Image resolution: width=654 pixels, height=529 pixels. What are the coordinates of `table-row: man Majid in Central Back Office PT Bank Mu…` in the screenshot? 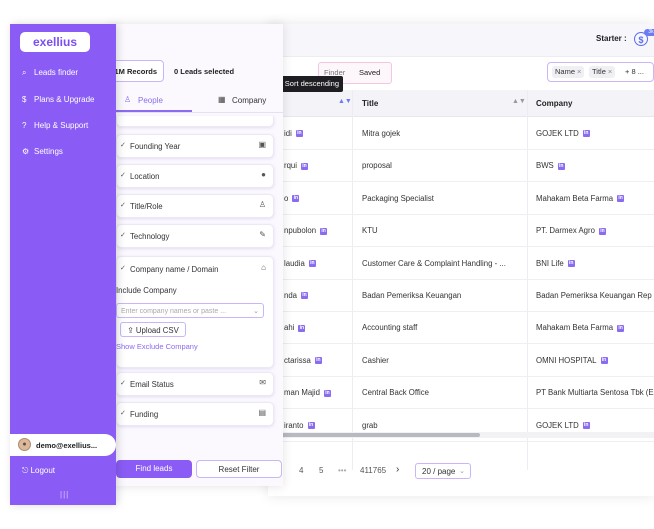 It's located at (461, 393).